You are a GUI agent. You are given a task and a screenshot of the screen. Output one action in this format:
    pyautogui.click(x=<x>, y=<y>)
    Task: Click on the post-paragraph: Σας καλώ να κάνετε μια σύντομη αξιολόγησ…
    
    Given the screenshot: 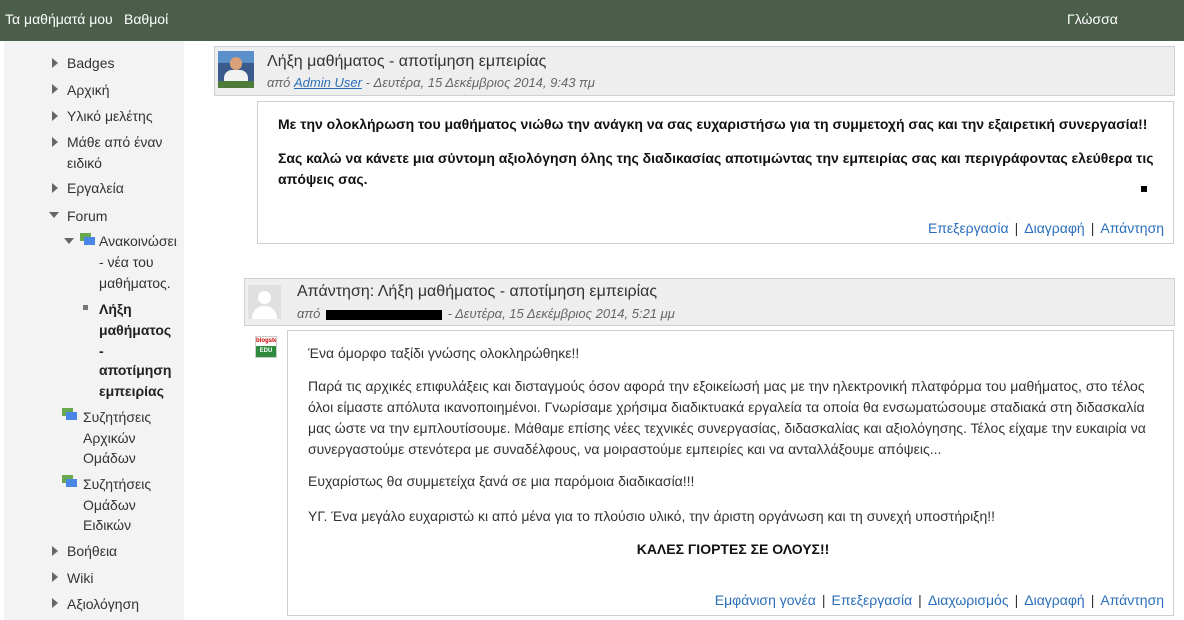 What is the action you would take?
    pyautogui.click(x=716, y=168)
    